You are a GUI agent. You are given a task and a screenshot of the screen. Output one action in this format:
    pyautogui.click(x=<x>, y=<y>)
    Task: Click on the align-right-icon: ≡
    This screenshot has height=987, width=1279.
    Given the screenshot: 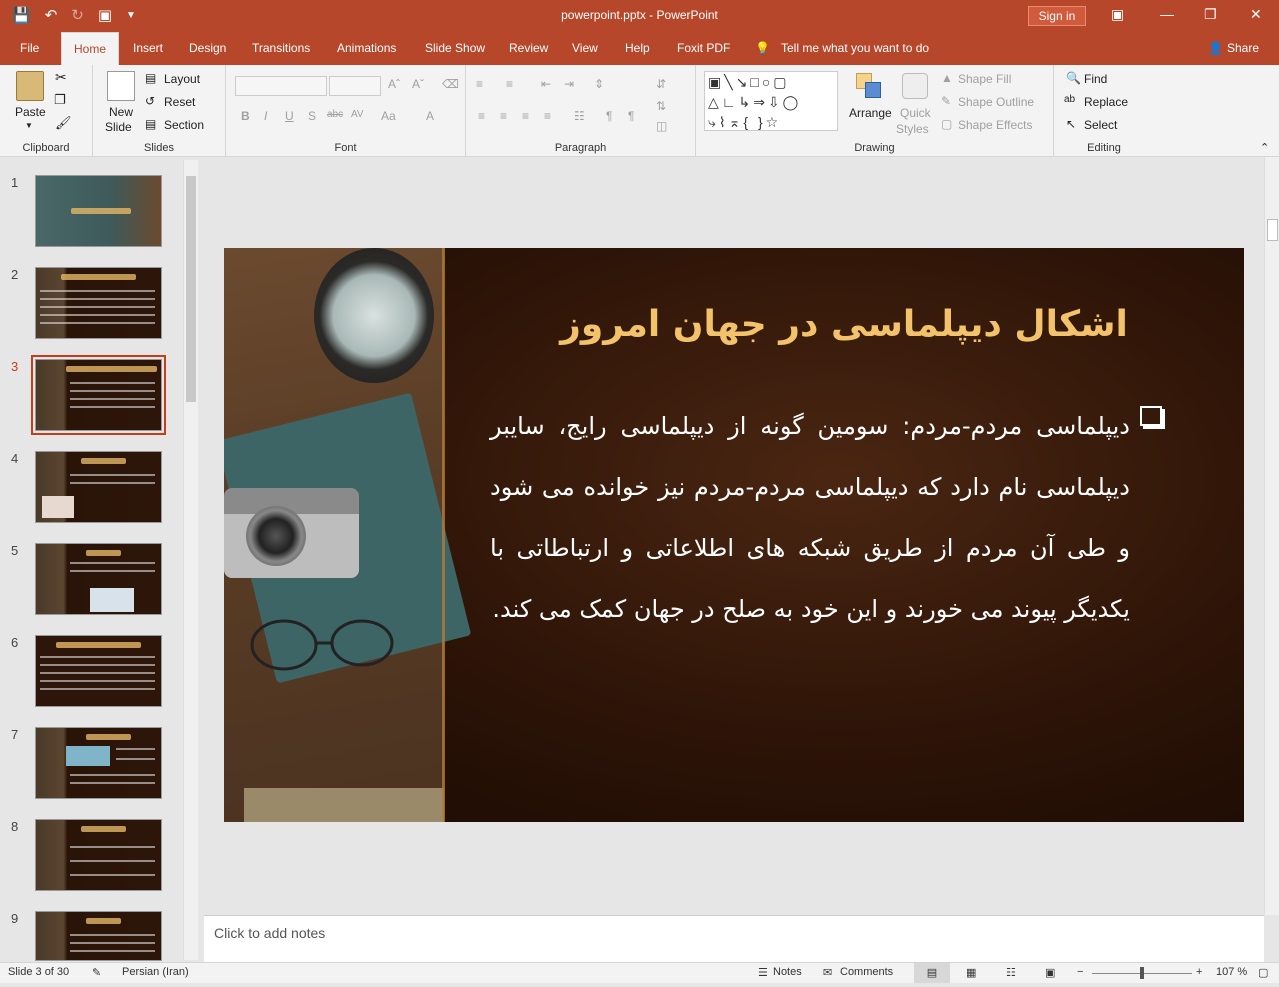 What is the action you would take?
    pyautogui.click(x=525, y=116)
    